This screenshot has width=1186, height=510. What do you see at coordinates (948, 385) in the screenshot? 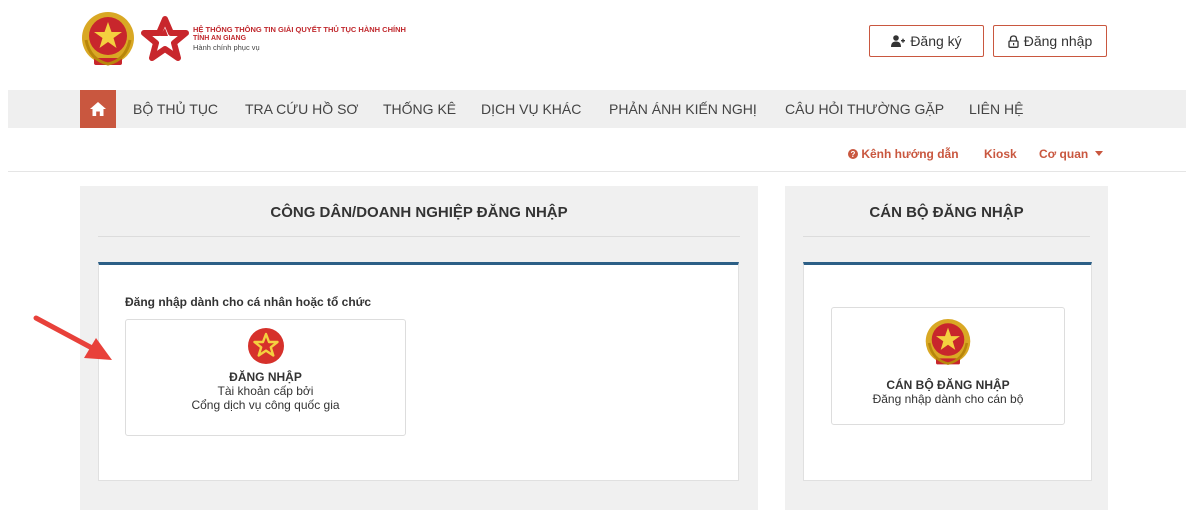
I see `officer-card-title: CÁN BỘ ĐĂNG NHẬP` at bounding box center [948, 385].